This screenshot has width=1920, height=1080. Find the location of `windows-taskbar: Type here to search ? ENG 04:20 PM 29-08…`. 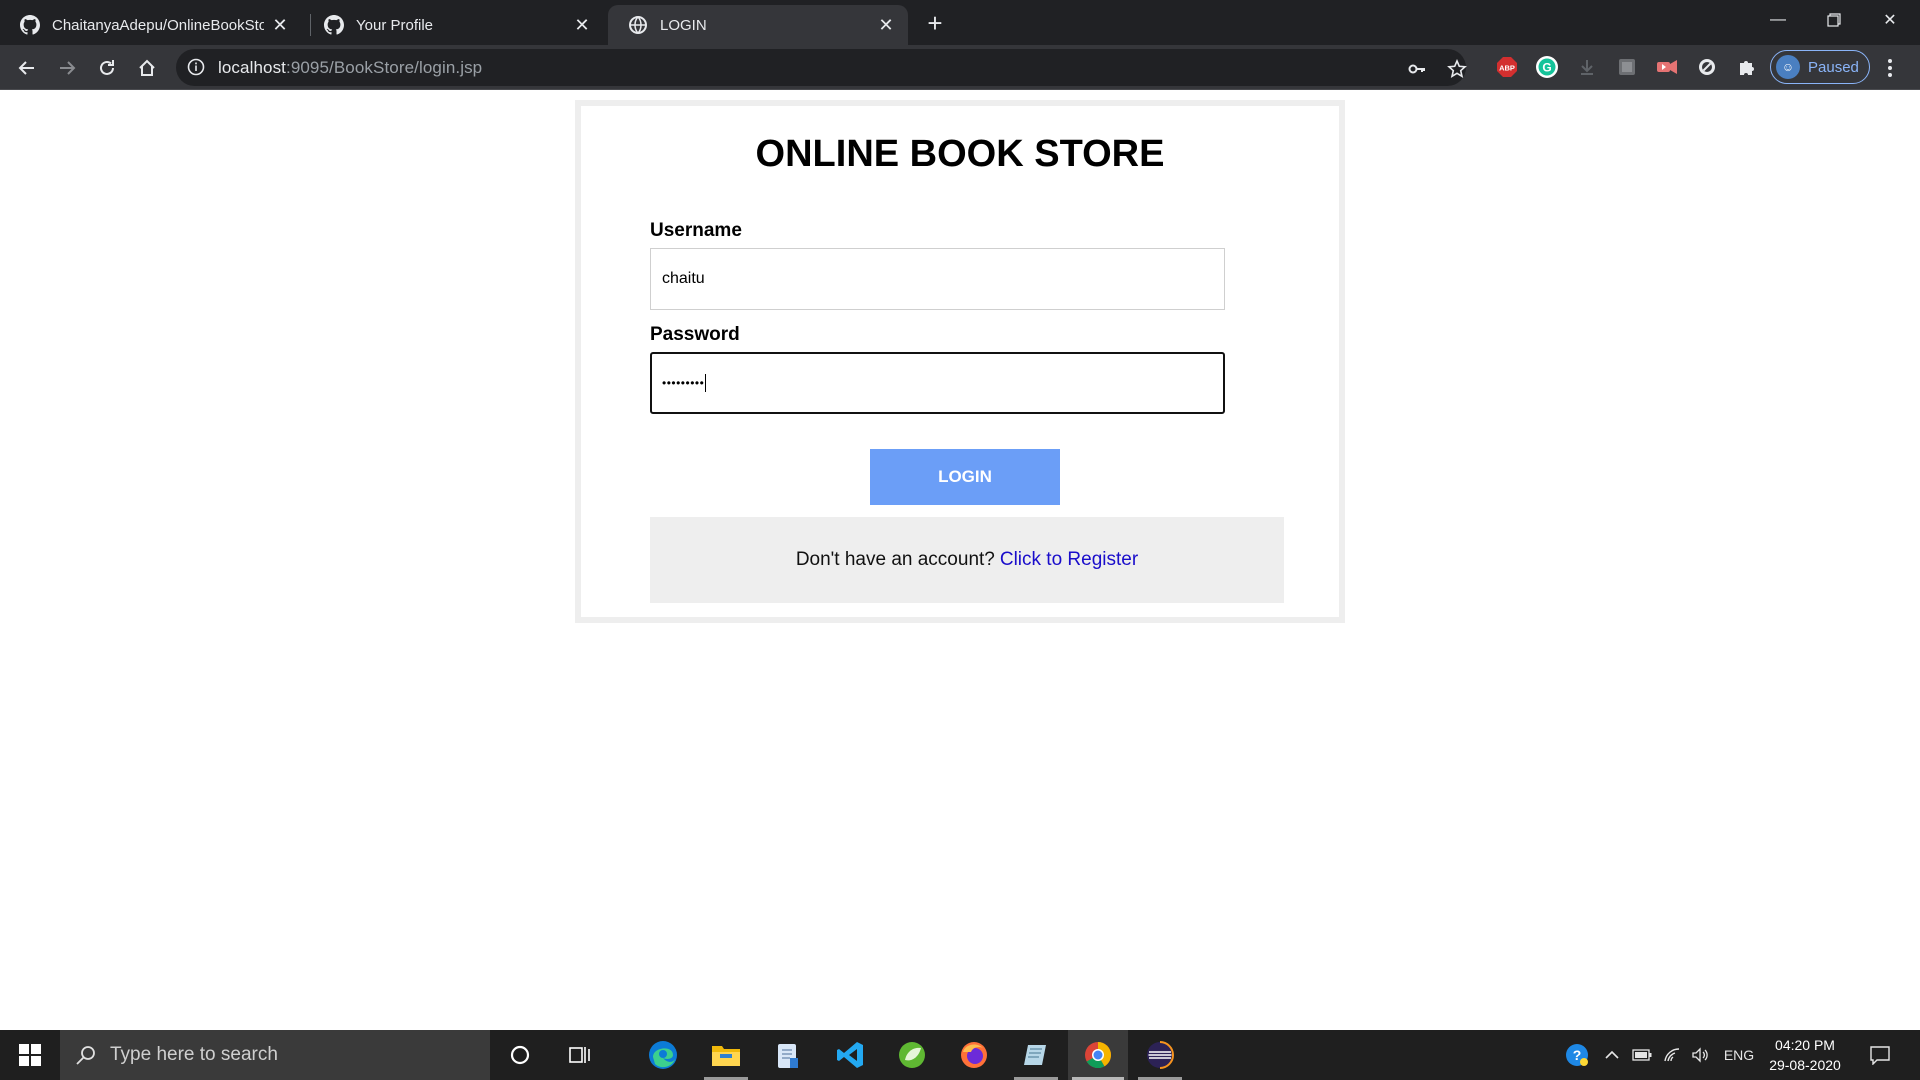

windows-taskbar: Type here to search ? ENG 04:20 PM 29-08… is located at coordinates (960, 1055).